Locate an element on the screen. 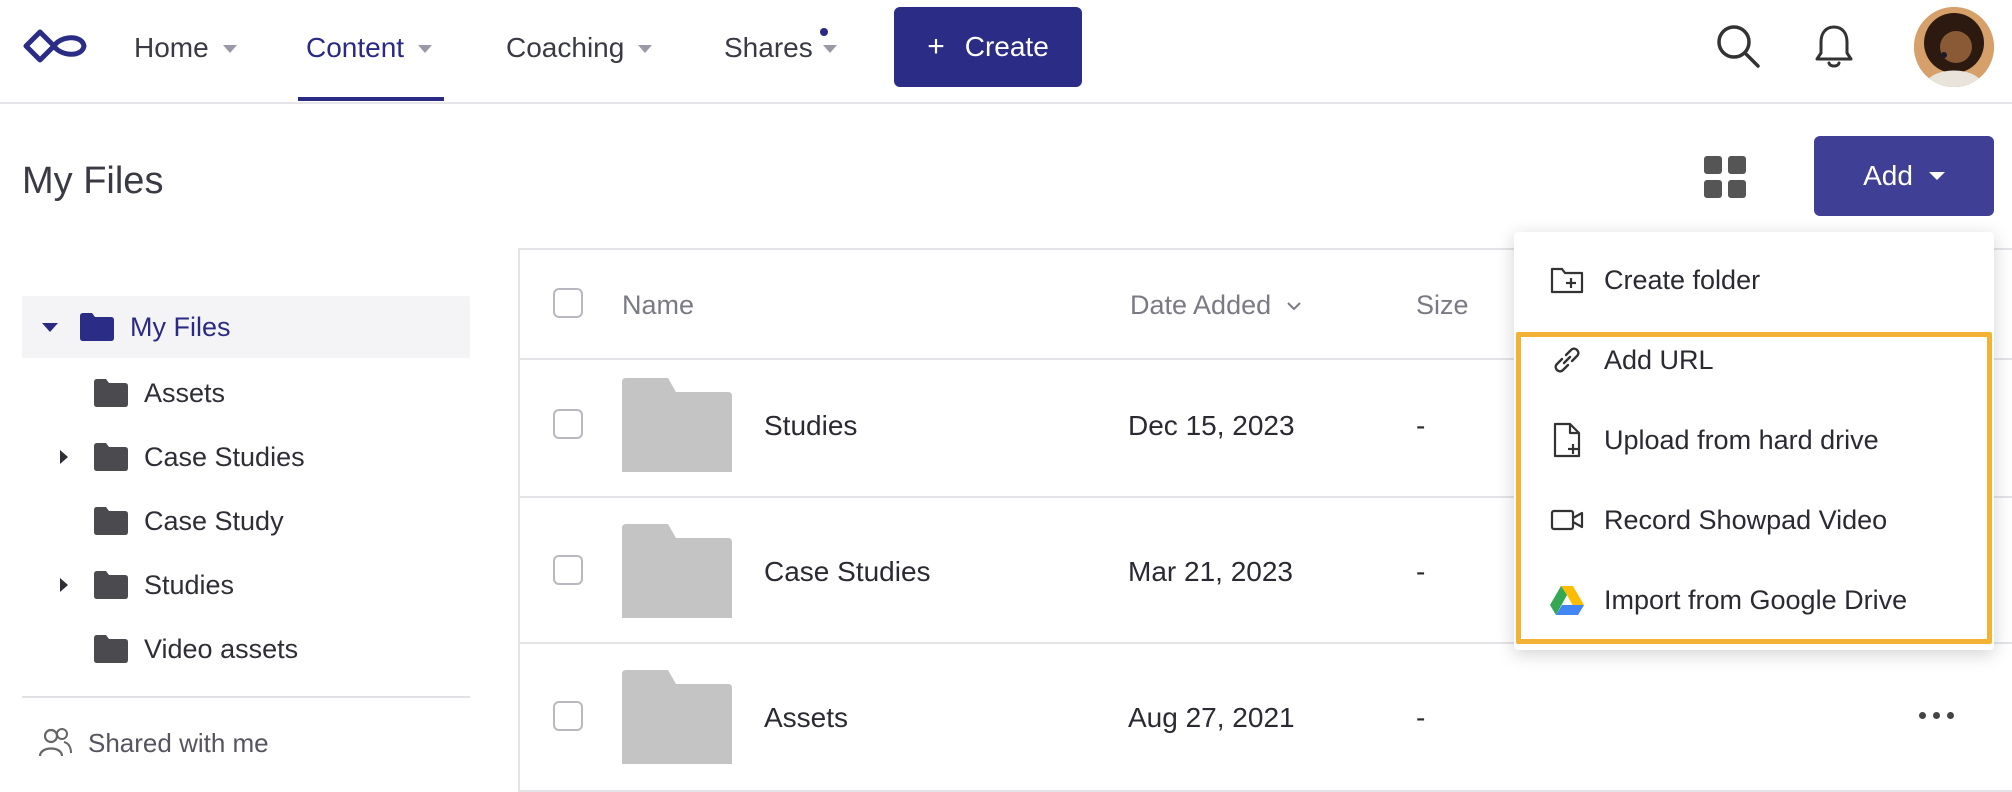 The image size is (2012, 792). nav-home: Home is located at coordinates (185, 48).